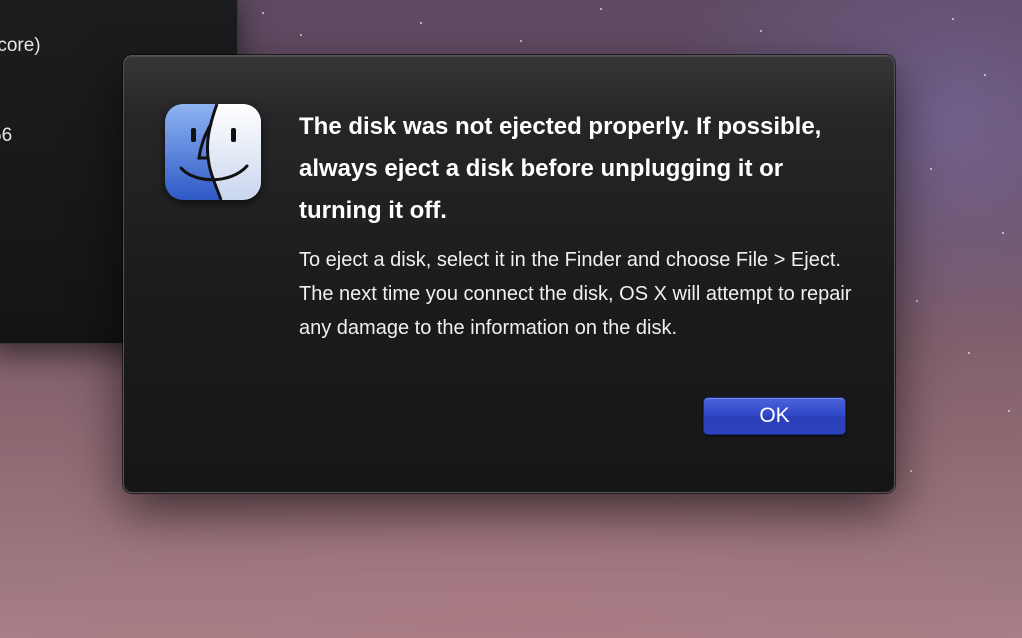 The image size is (1022, 638). I want to click on finder-icon, so click(213, 152).